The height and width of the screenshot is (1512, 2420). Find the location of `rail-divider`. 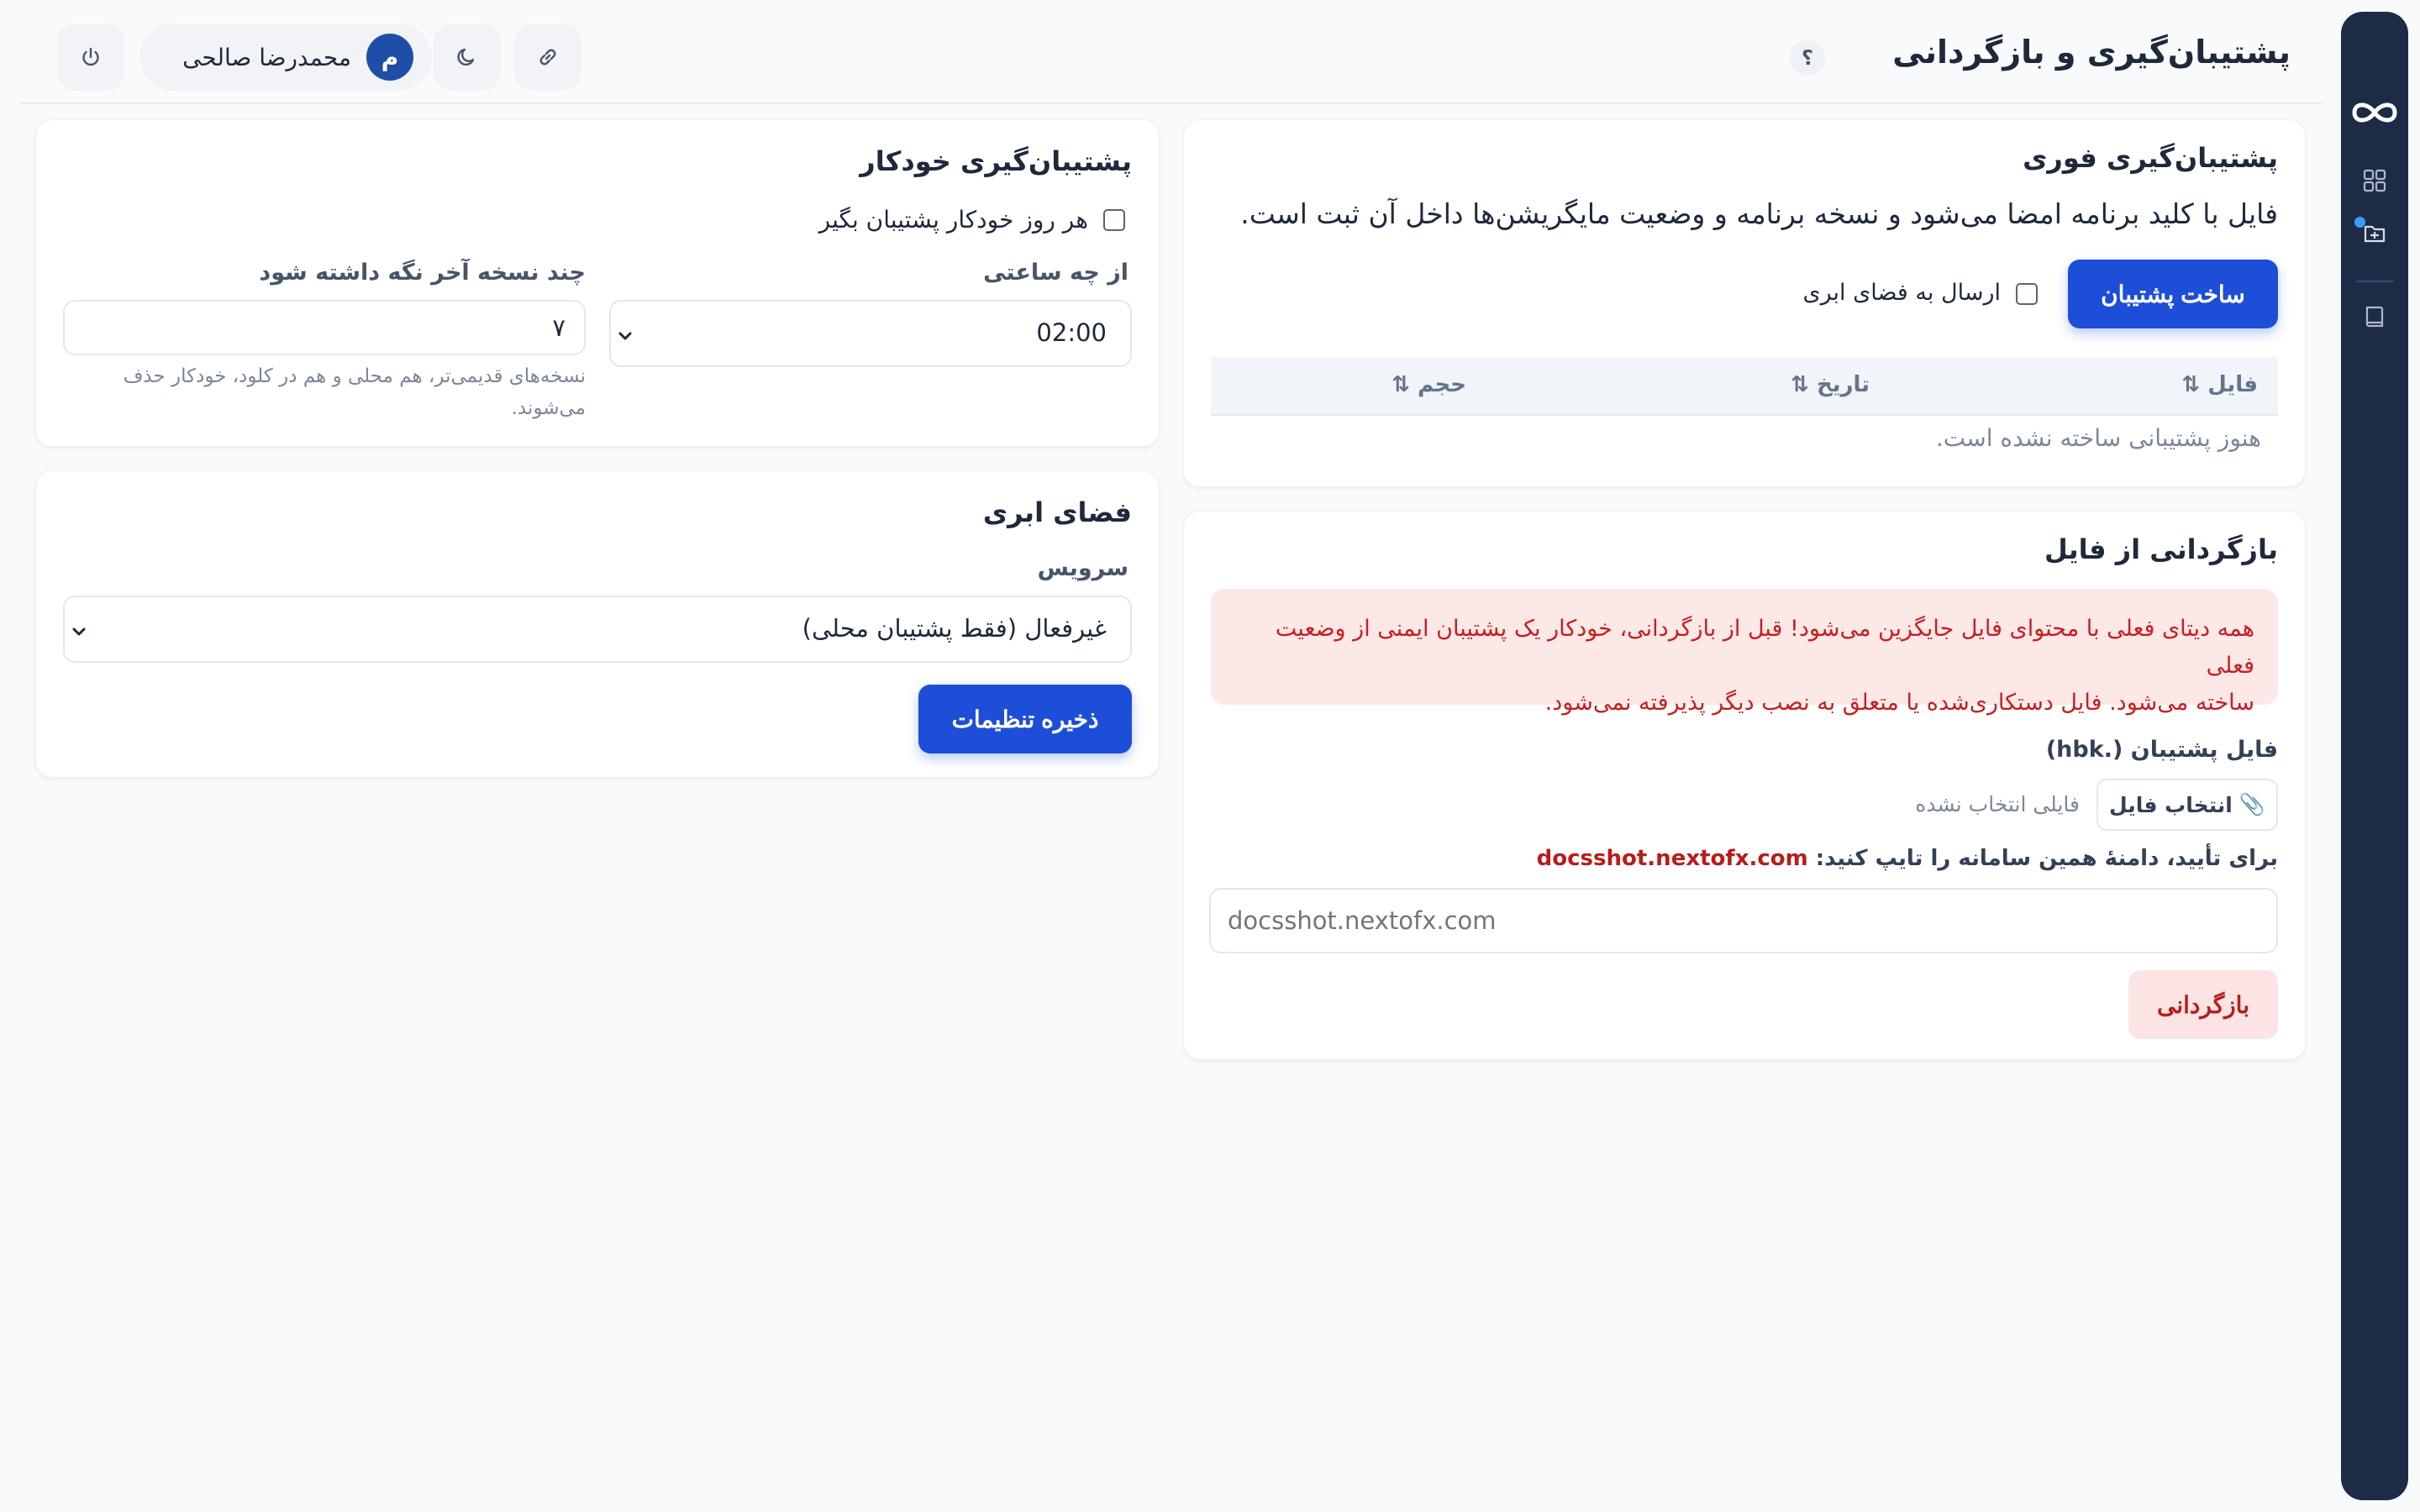

rail-divider is located at coordinates (2374, 281).